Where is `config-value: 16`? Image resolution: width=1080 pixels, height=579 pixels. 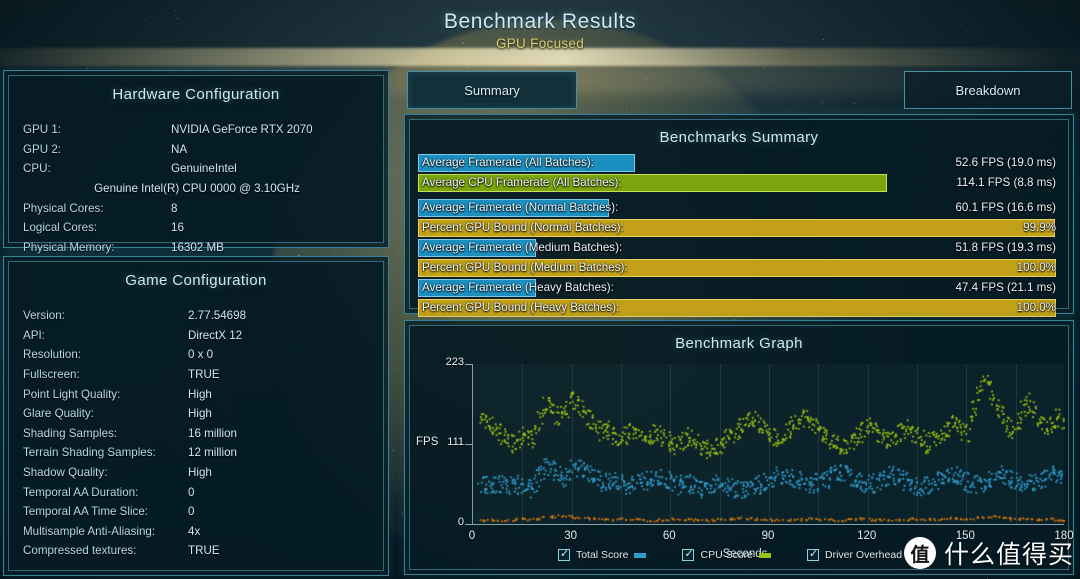
config-value: 16 is located at coordinates (177, 228).